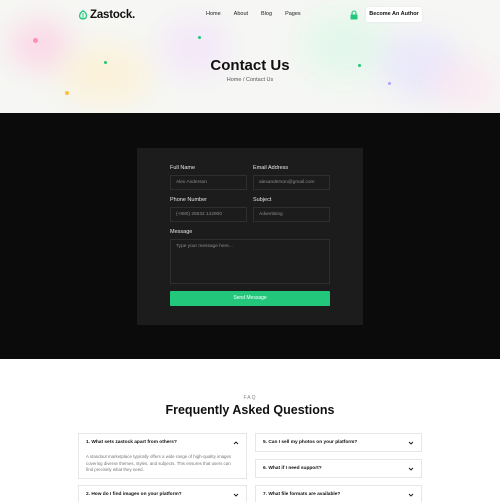 This screenshot has width=500, height=502. I want to click on subject-label: Subject, so click(262, 200).